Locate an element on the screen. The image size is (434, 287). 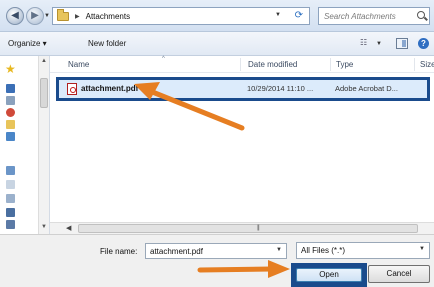
column-header-type: Type is located at coordinates (344, 64).